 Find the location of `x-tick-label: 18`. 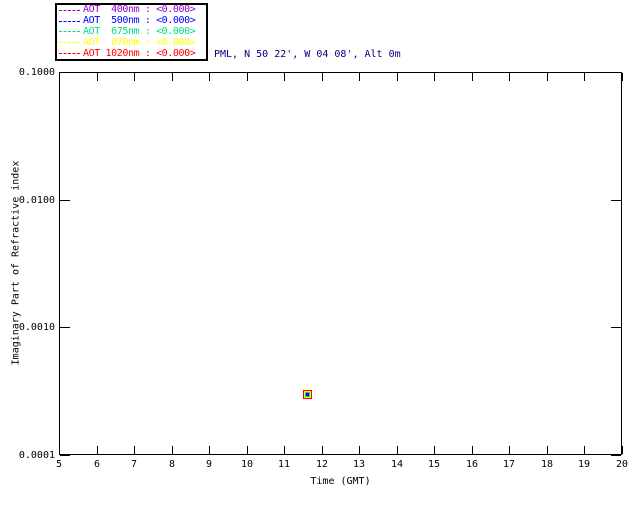

x-tick-label: 18 is located at coordinates (547, 464).